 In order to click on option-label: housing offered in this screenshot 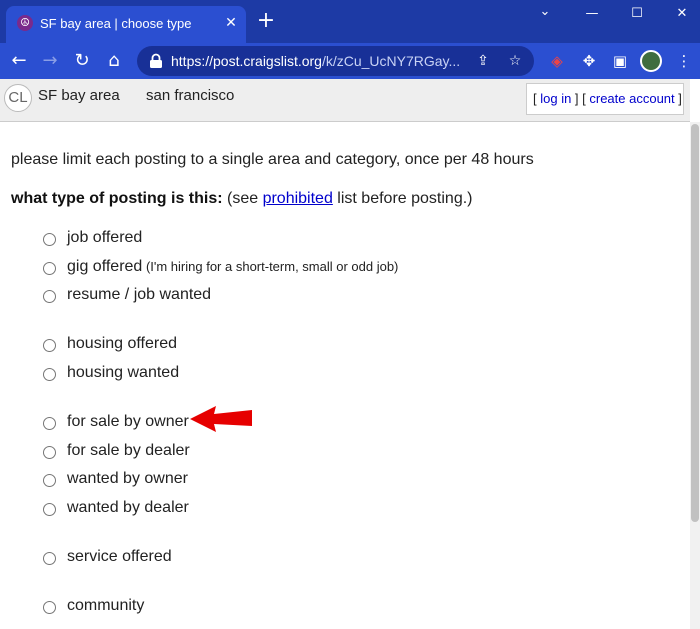, I will do `click(122, 344)`.